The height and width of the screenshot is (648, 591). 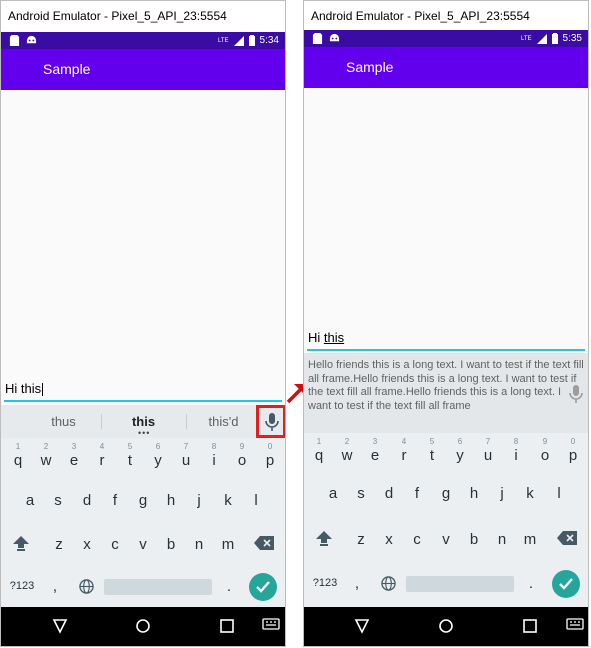 What do you see at coordinates (23, 388) in the screenshot?
I see `entry-text: Hi this` at bounding box center [23, 388].